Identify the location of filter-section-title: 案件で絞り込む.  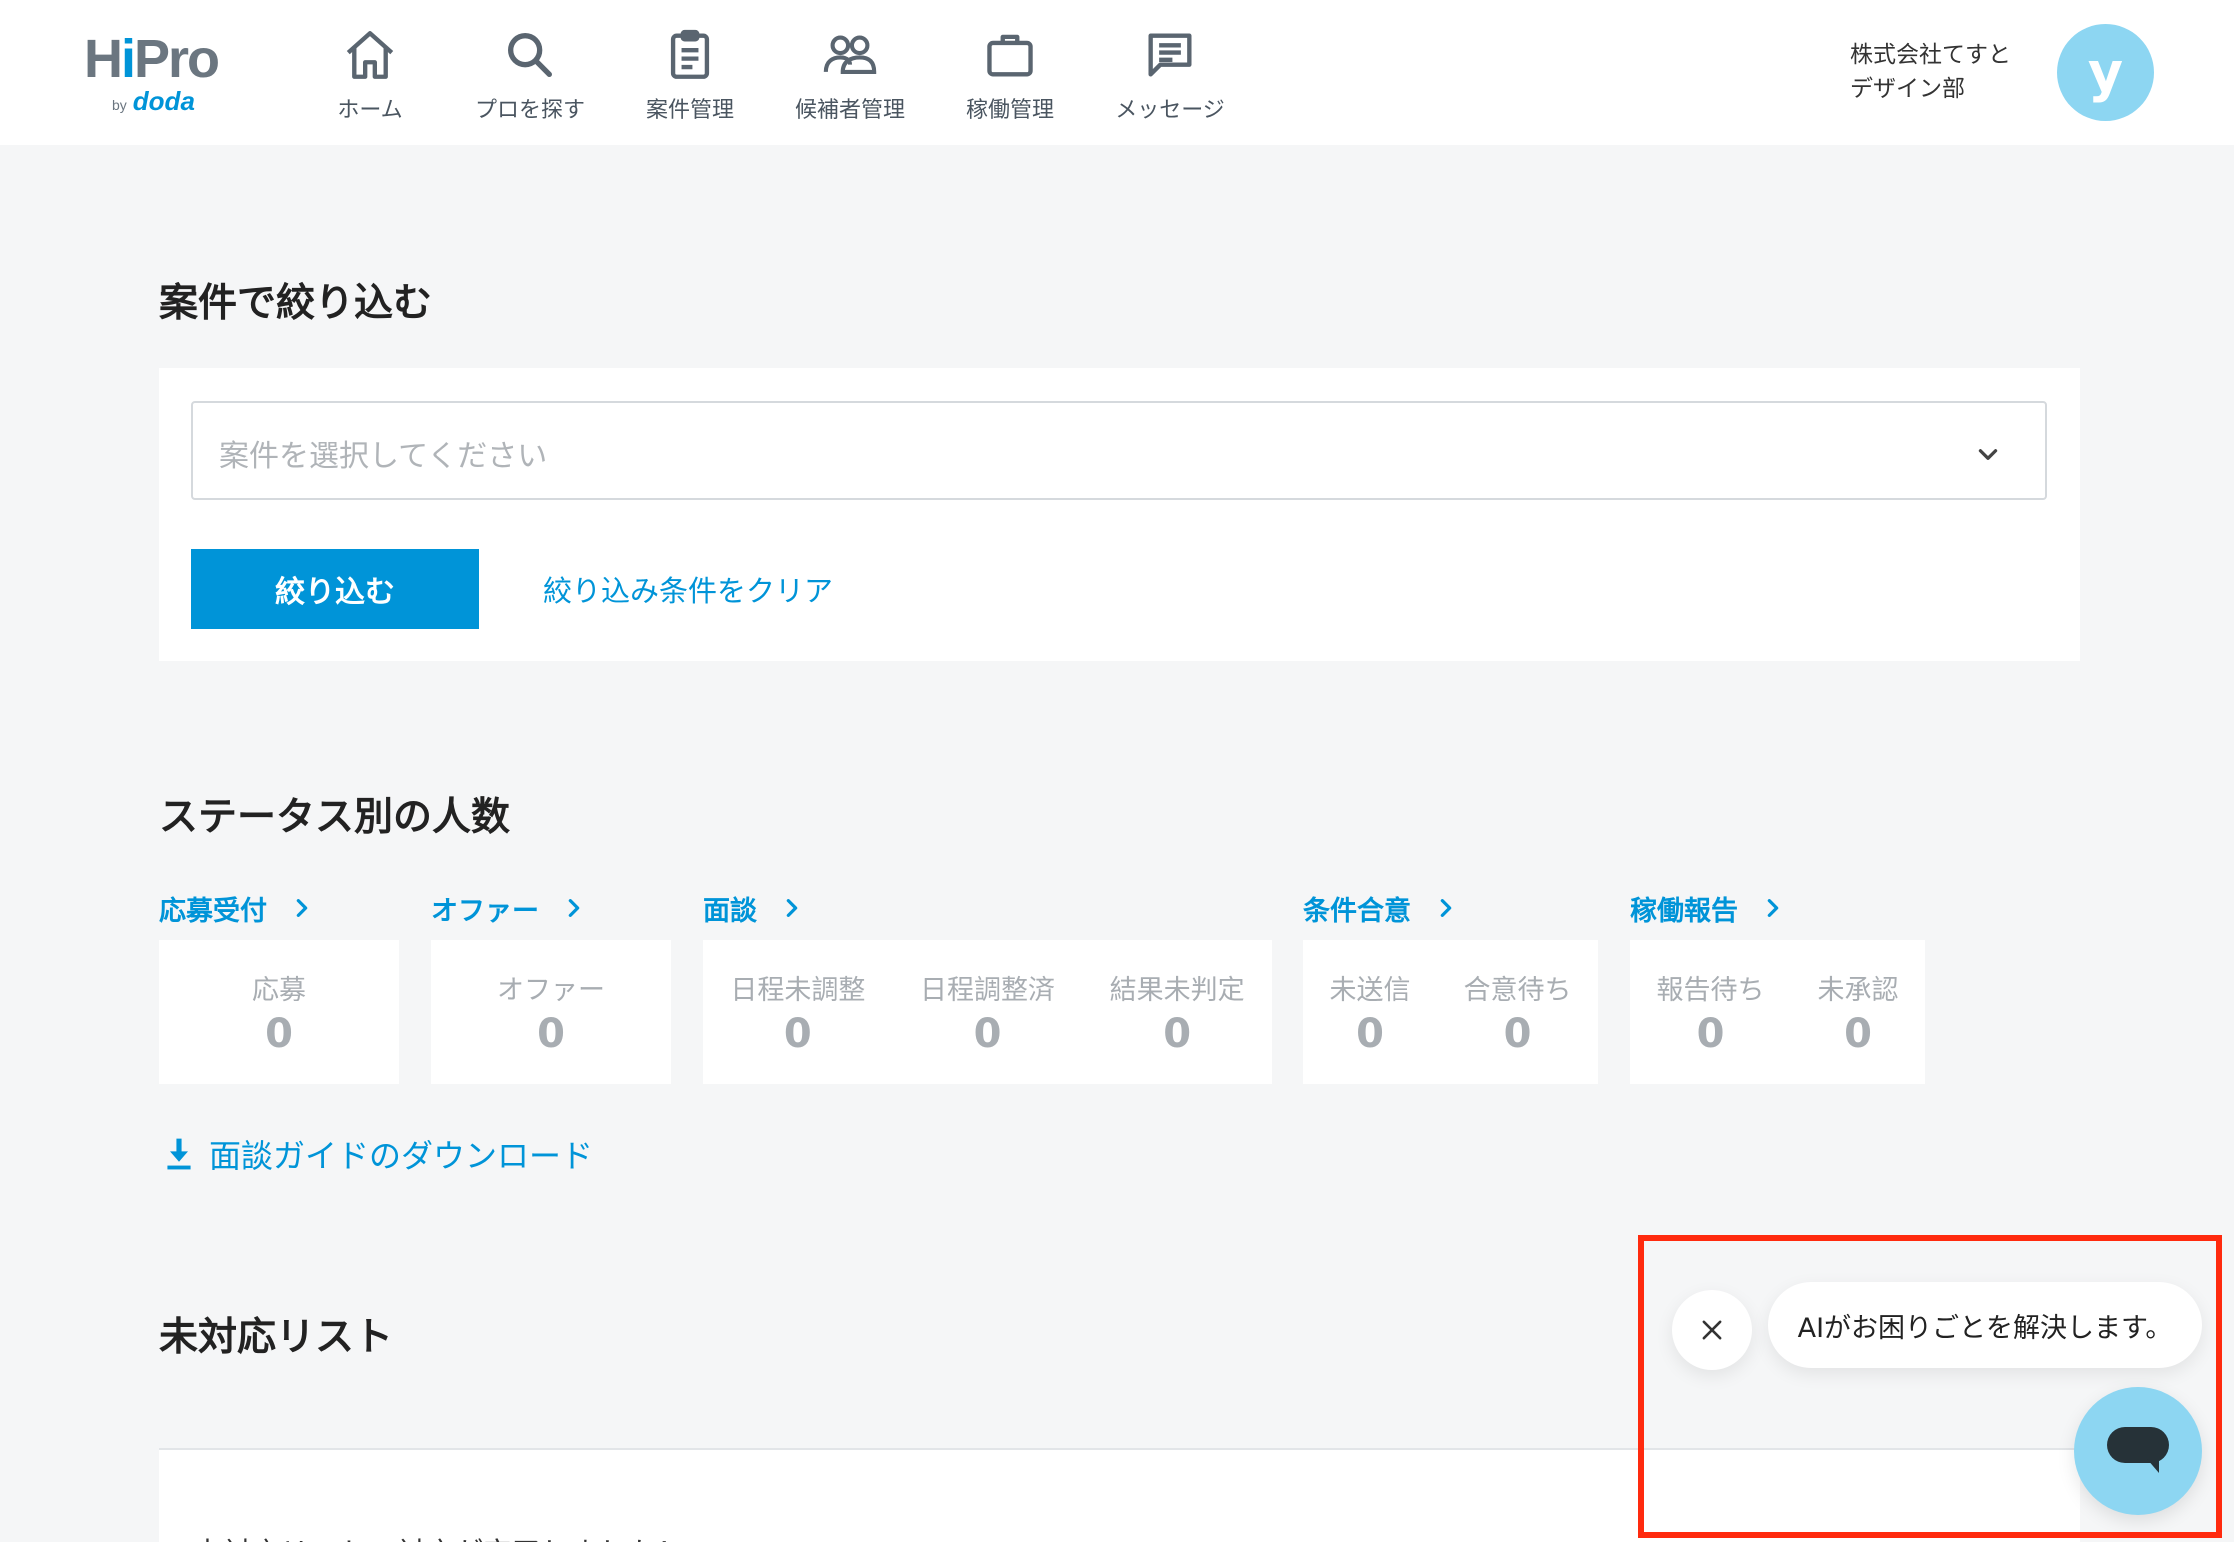
(296, 303).